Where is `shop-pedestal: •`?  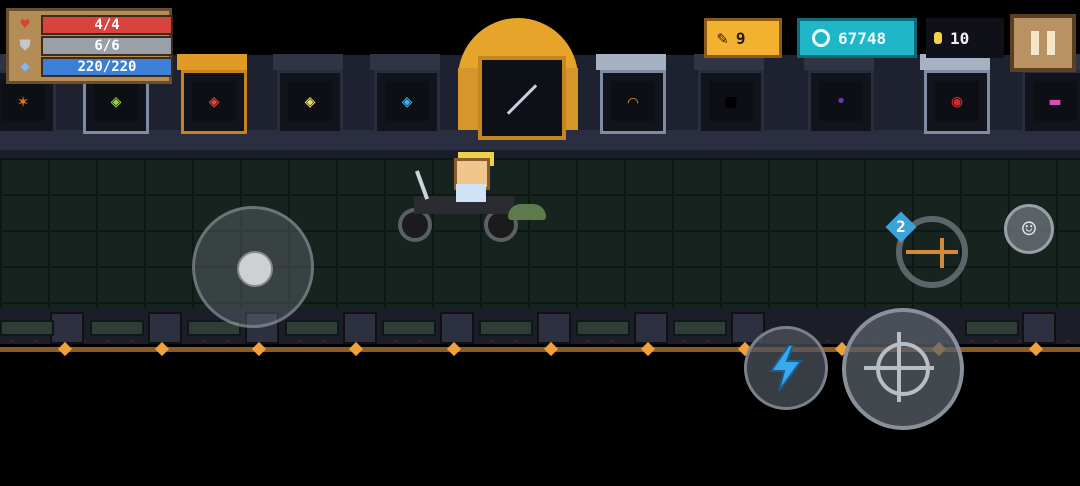 shop-pedestal: • is located at coordinates (839, 94).